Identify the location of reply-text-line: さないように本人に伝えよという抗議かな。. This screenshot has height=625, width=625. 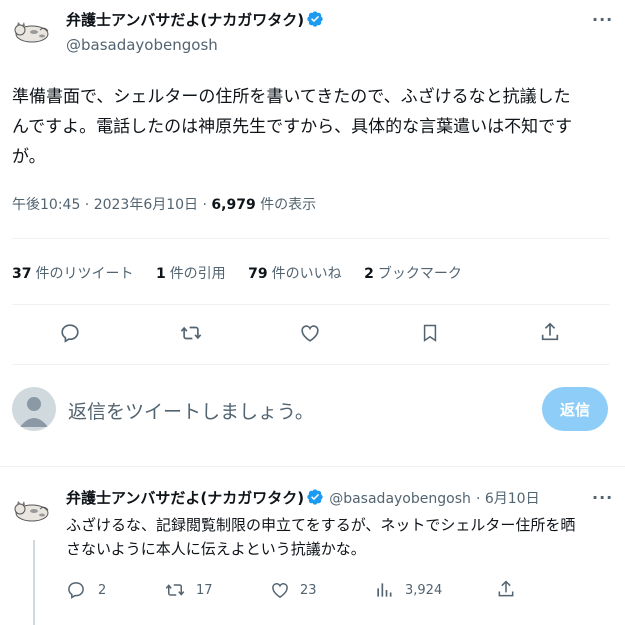
(216, 549).